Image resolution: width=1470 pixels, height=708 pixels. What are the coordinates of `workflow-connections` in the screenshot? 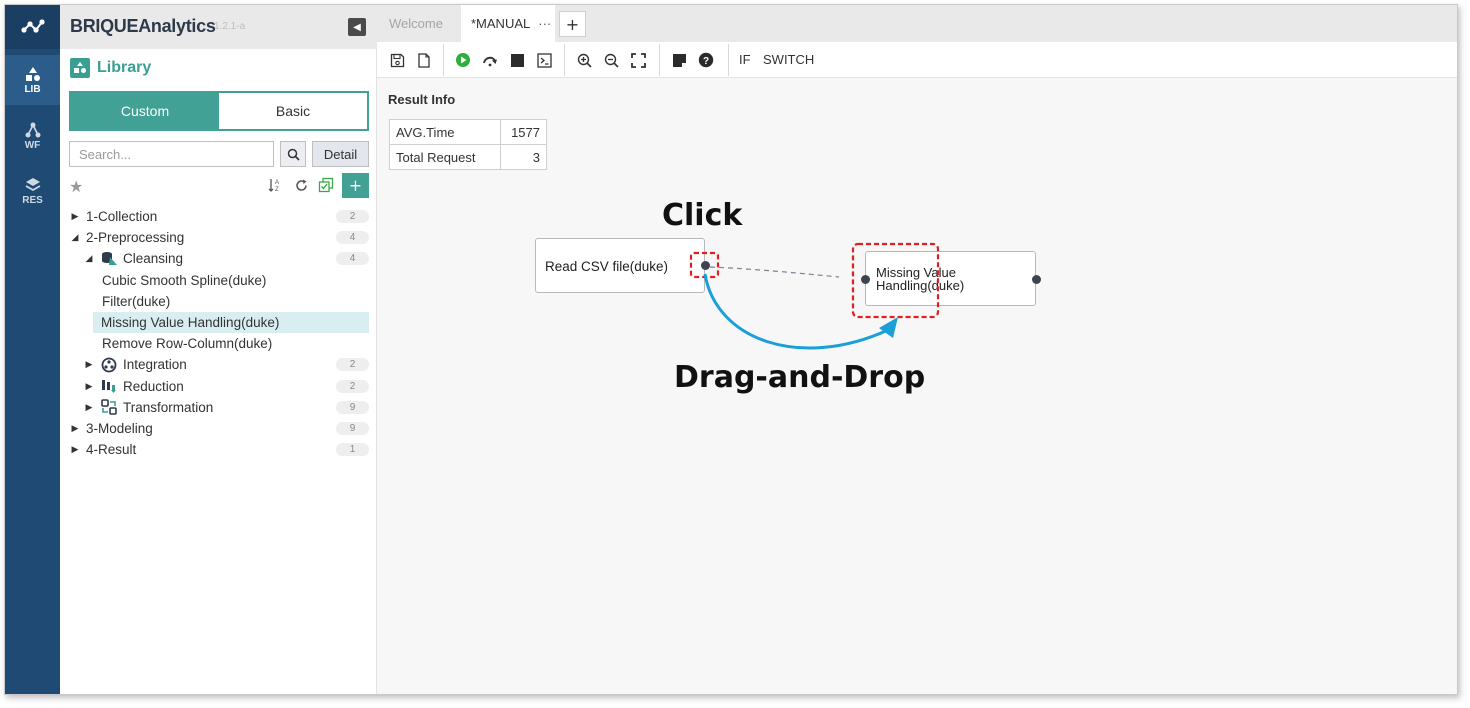 It's located at (774, 272).